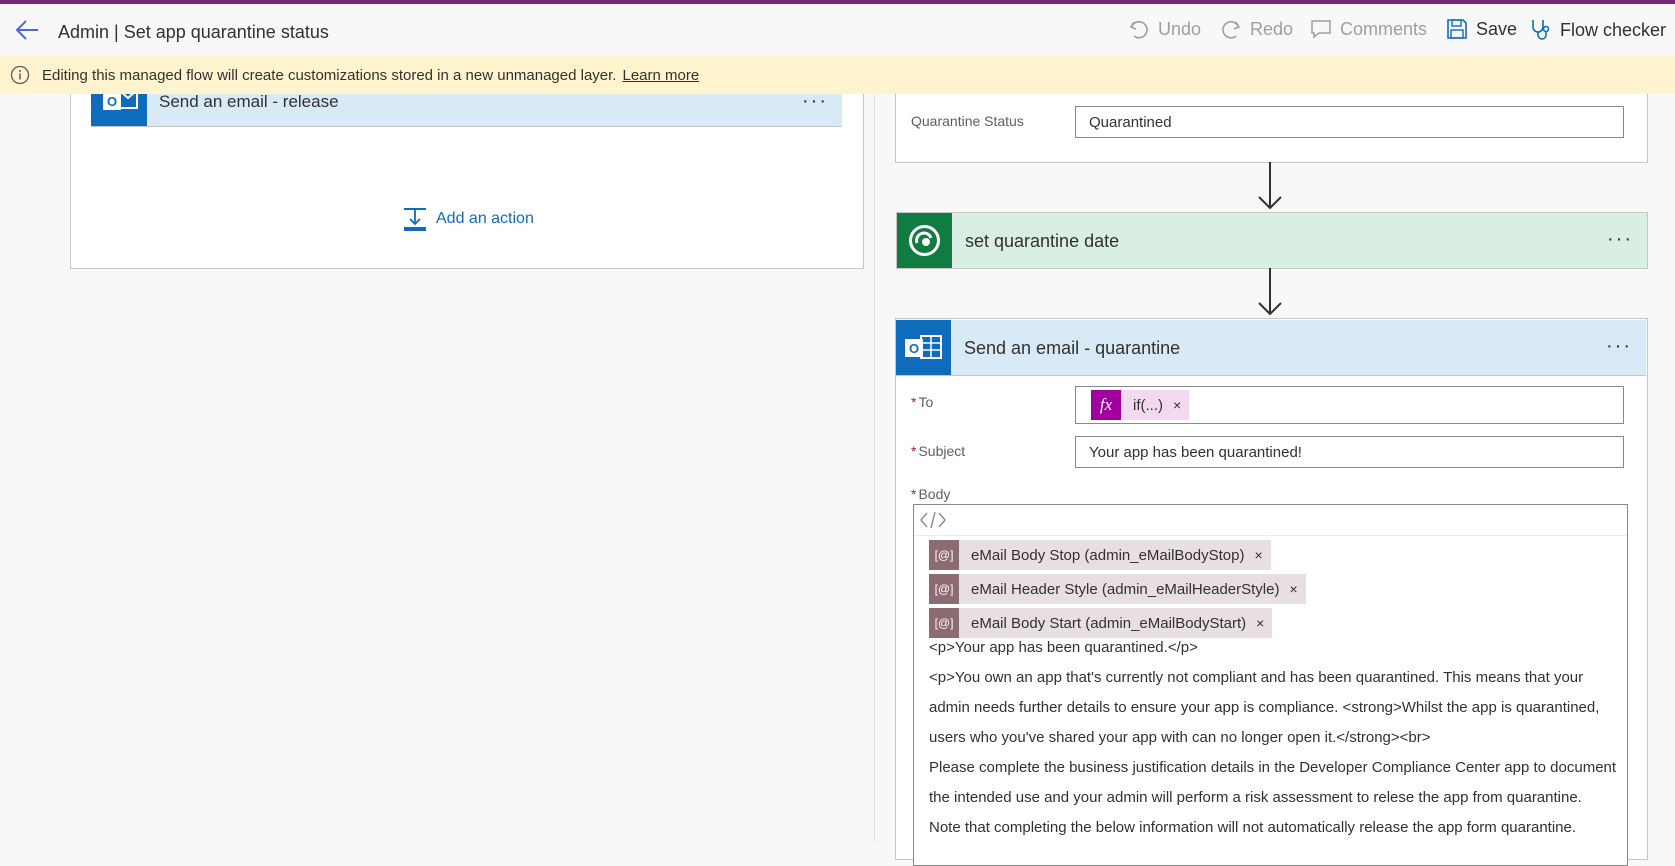 The image size is (1675, 866). I want to click on code-view-toolbar, so click(1270, 520).